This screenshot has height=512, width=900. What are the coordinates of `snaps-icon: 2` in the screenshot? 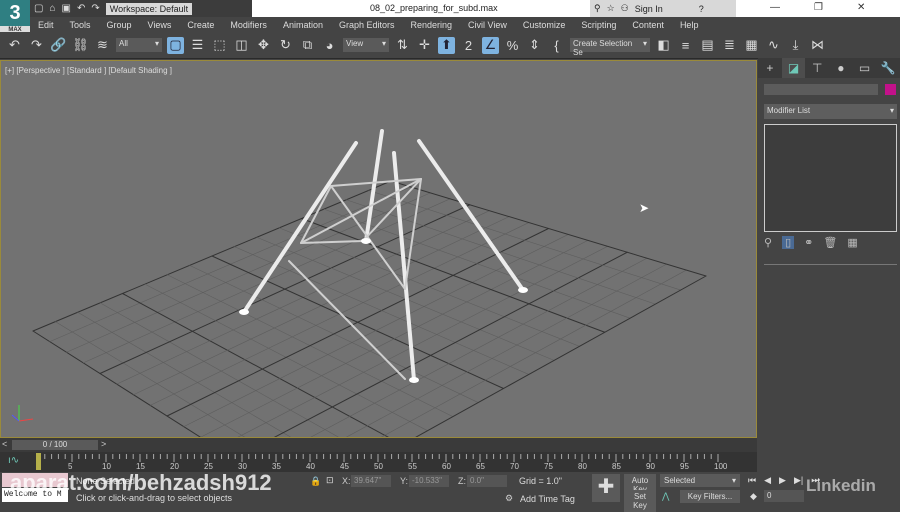 It's located at (468, 45).